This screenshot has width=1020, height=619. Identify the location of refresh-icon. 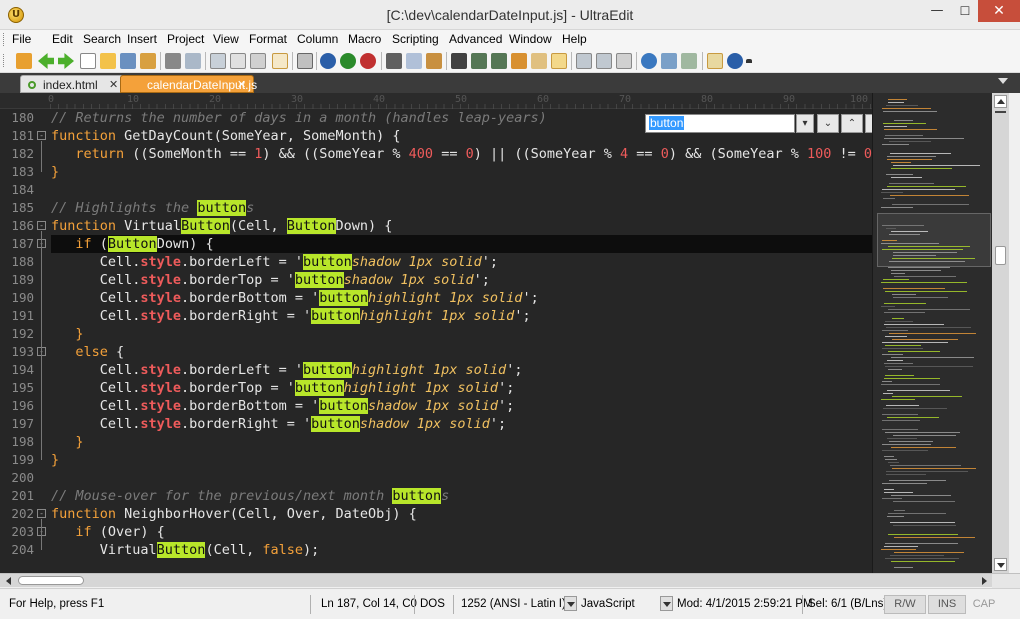
(689, 61).